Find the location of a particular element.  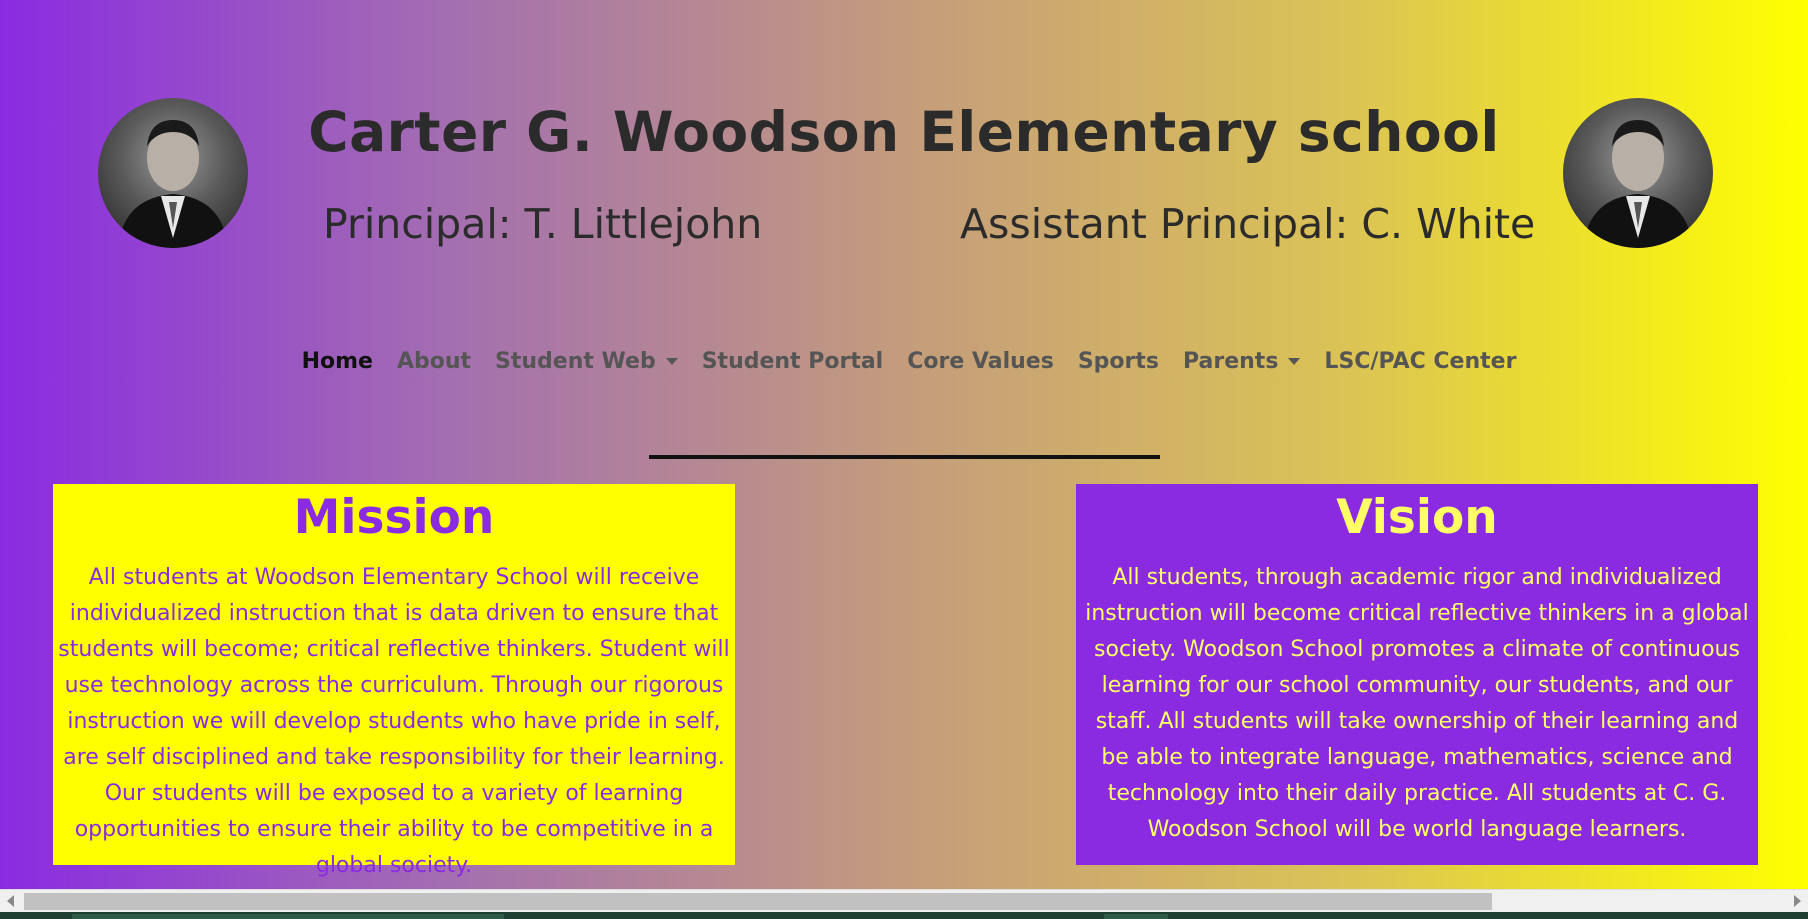

page-title: Carter G. Woodson Elementary school is located at coordinates (904, 132).